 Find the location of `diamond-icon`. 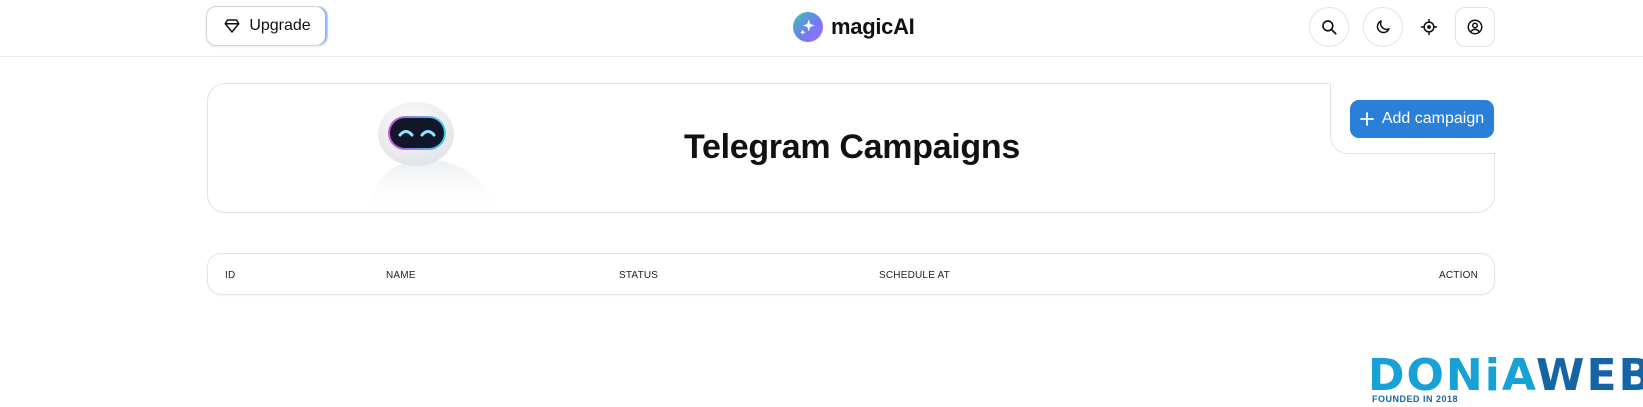

diamond-icon is located at coordinates (232, 26).